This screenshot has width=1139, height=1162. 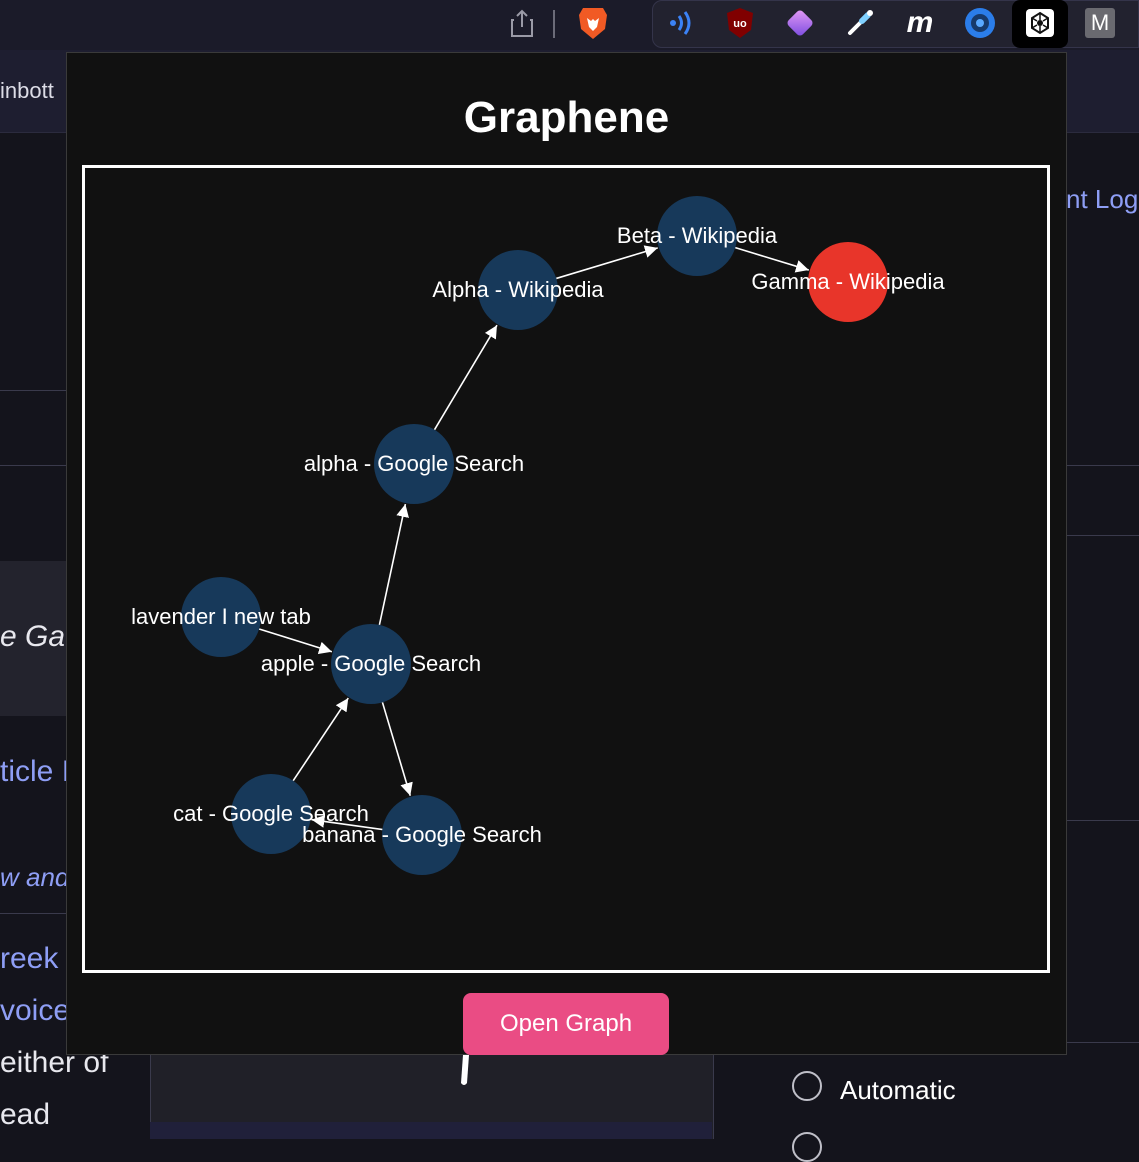 What do you see at coordinates (566, 117) in the screenshot?
I see `popup-title: Graphene` at bounding box center [566, 117].